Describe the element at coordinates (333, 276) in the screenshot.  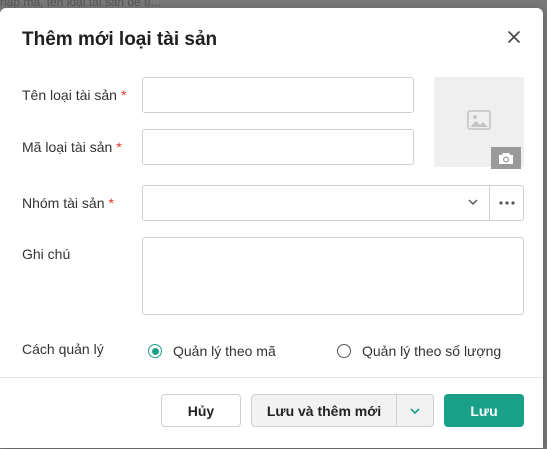
I see `note-textarea` at that location.